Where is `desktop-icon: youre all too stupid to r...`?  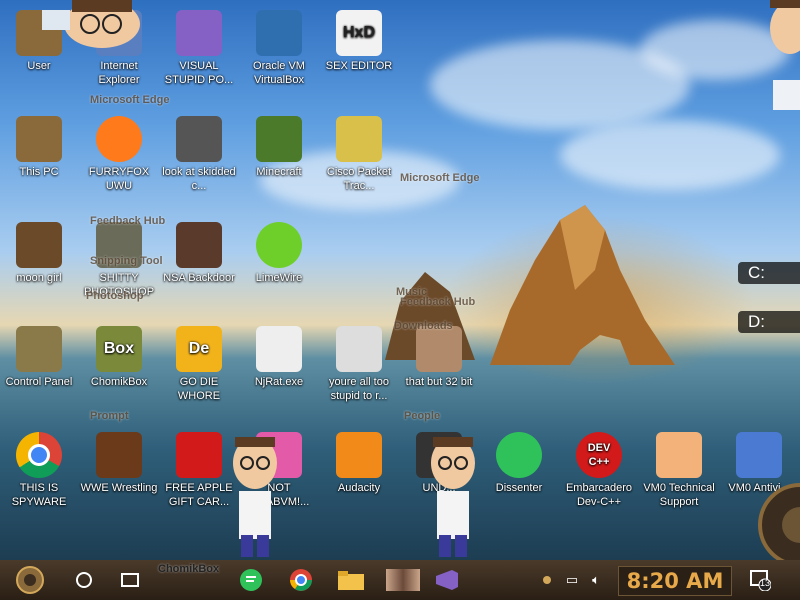 desktop-icon: youre all too stupid to r... is located at coordinates (359, 364).